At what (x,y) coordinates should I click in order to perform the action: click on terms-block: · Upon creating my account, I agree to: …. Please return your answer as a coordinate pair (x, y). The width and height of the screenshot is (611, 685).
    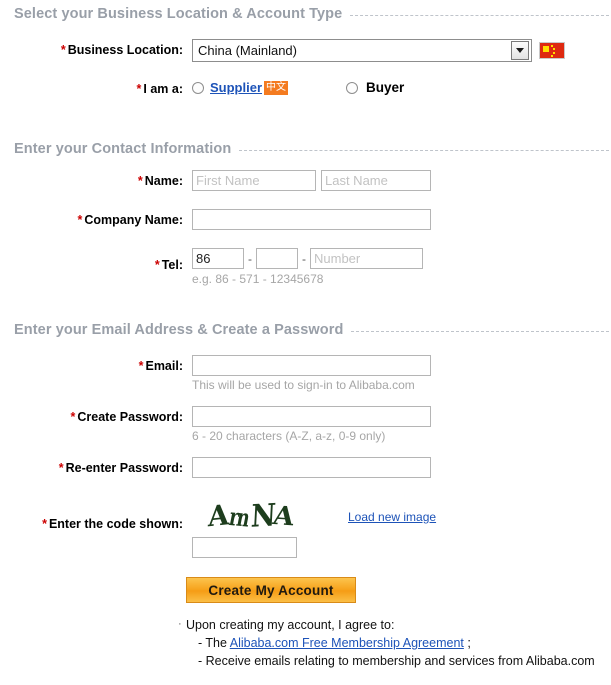
    Looking at the image, I should click on (392, 643).